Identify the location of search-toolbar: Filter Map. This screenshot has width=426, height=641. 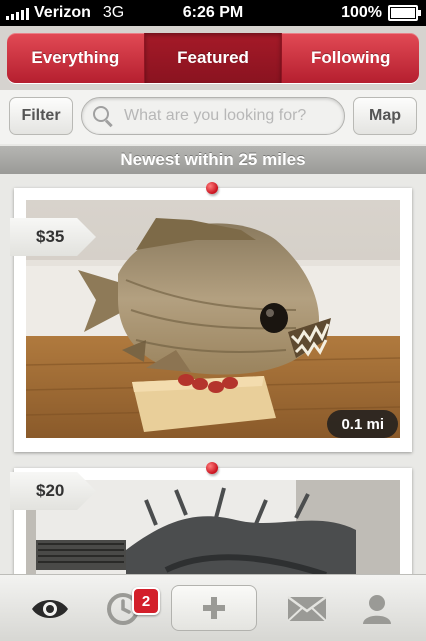
(213, 117).